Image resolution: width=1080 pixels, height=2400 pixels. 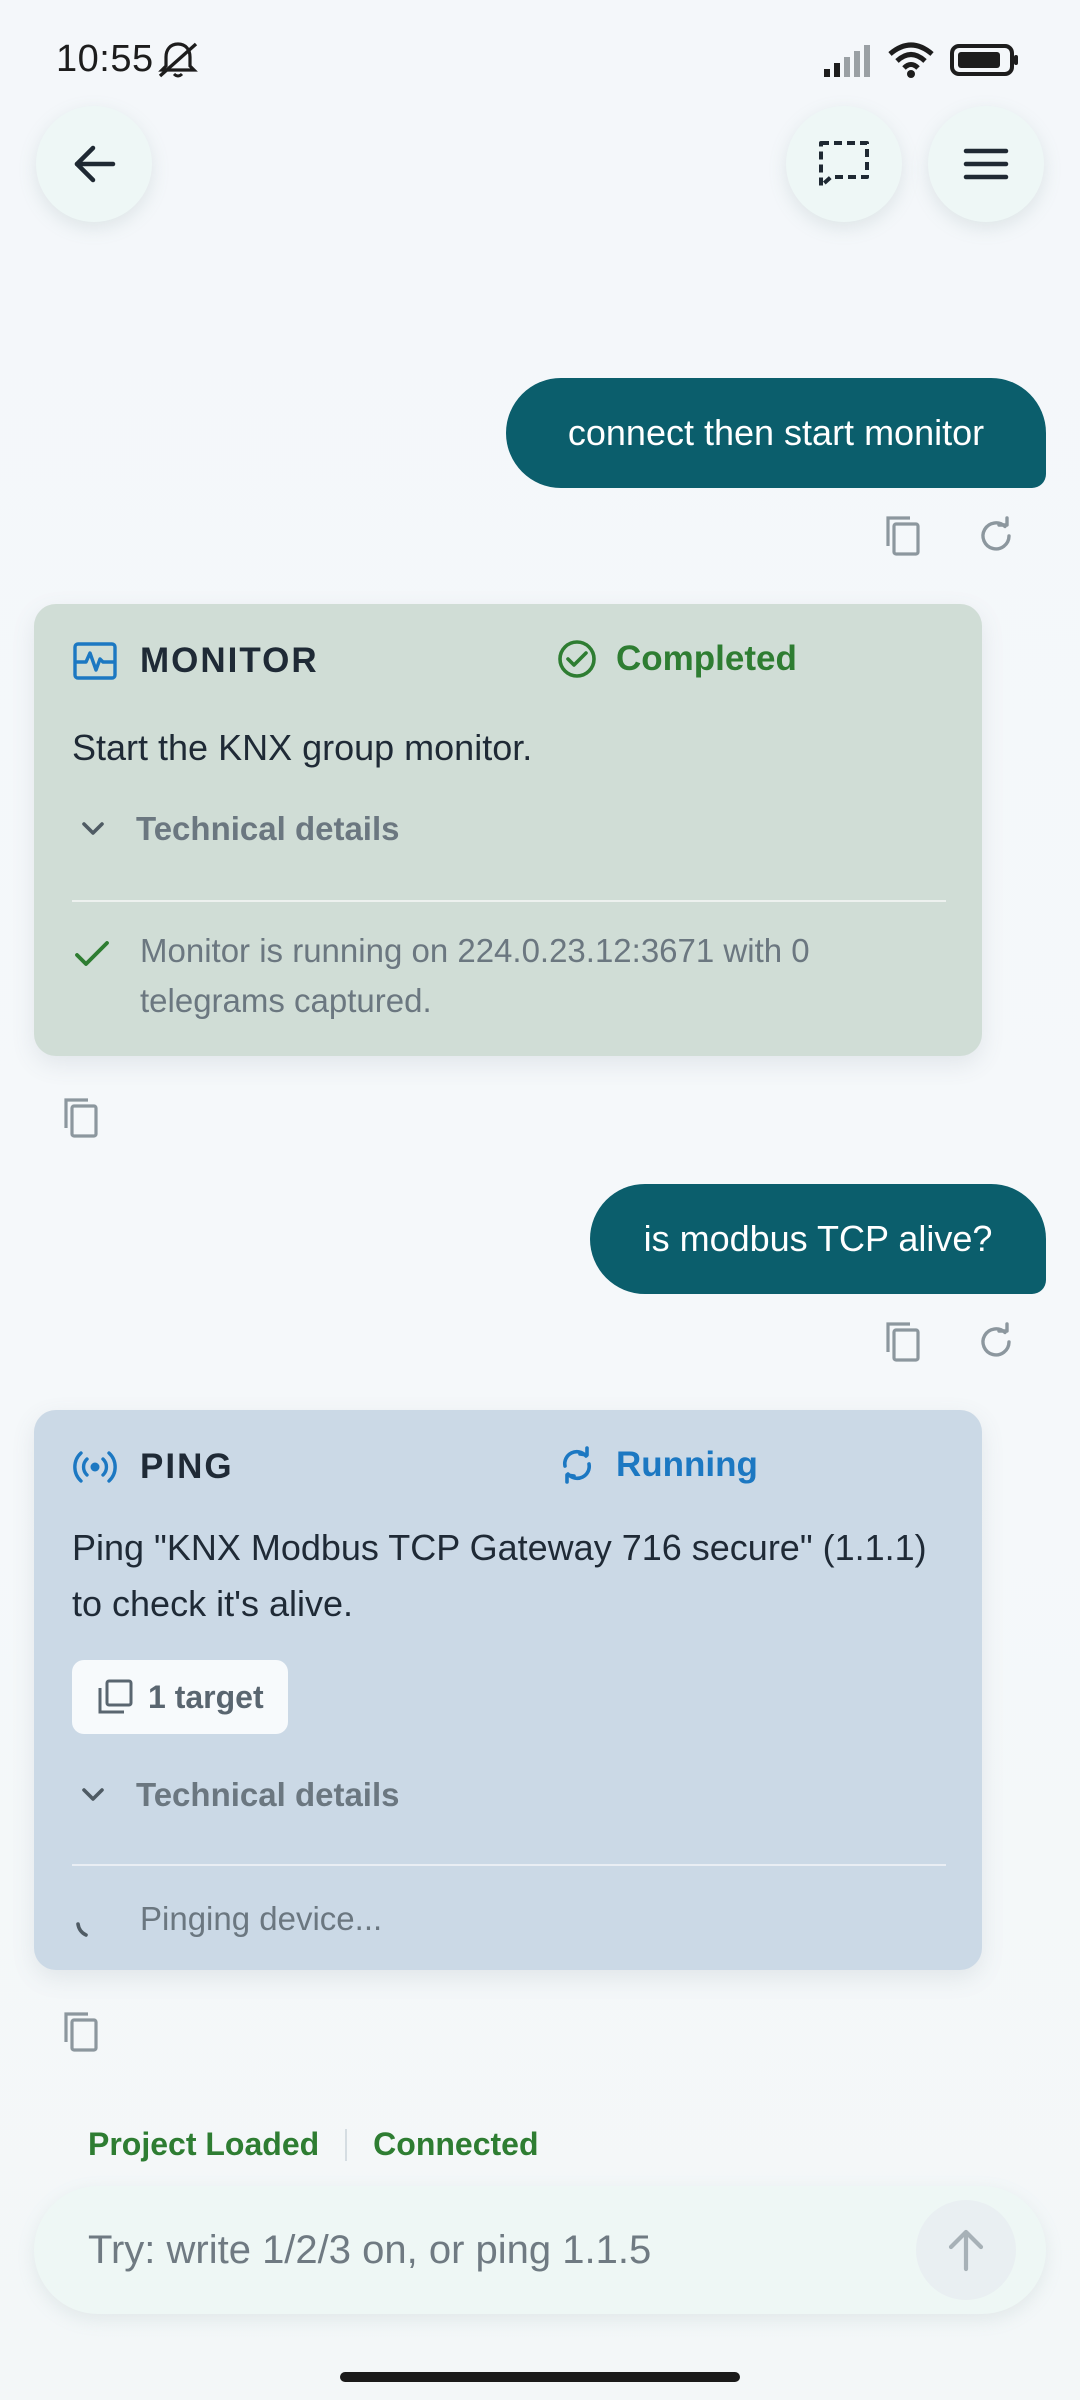 I want to click on target-chip: 1 target, so click(x=180, y=1697).